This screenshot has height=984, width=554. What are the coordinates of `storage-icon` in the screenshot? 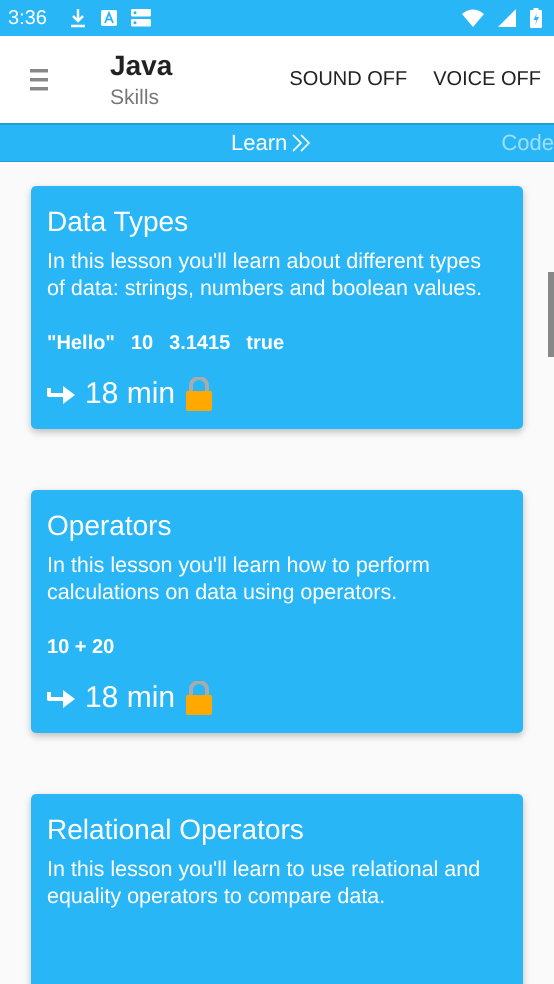 It's located at (140, 18).